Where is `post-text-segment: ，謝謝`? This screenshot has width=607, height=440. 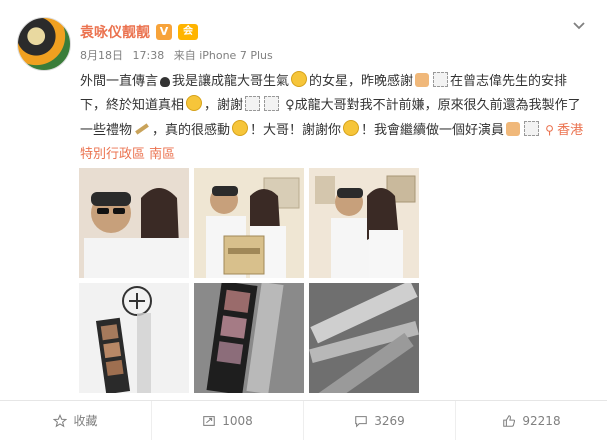 post-text-segment: ，謝謝 is located at coordinates (224, 105).